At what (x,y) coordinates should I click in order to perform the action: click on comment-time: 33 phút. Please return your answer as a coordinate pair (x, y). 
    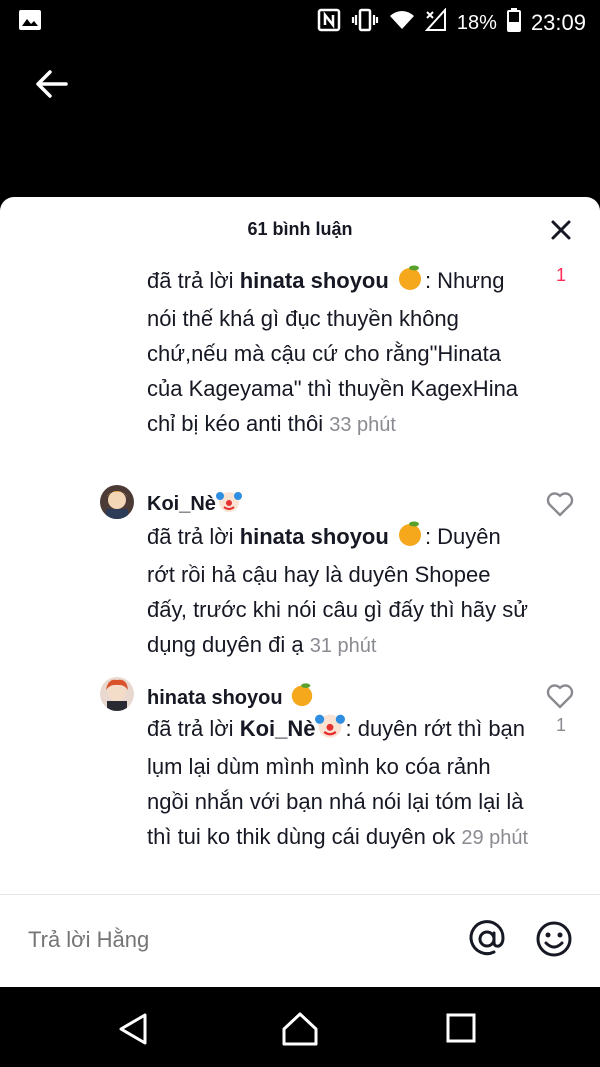
    Looking at the image, I should click on (362, 425).